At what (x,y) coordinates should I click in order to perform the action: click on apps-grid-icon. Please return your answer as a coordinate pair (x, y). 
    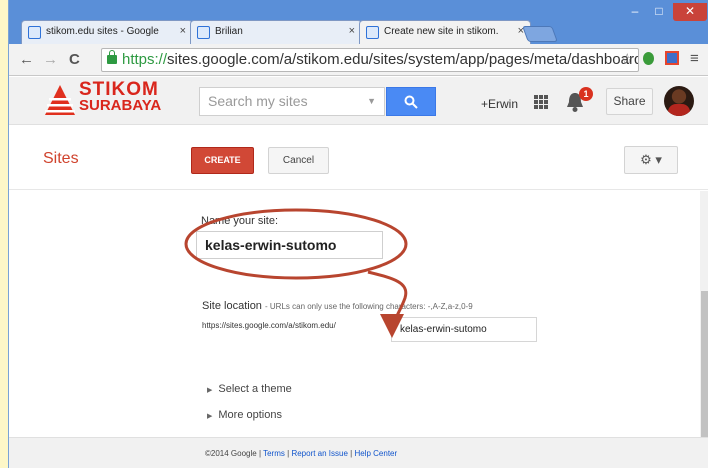
    Looking at the image, I should click on (541, 102).